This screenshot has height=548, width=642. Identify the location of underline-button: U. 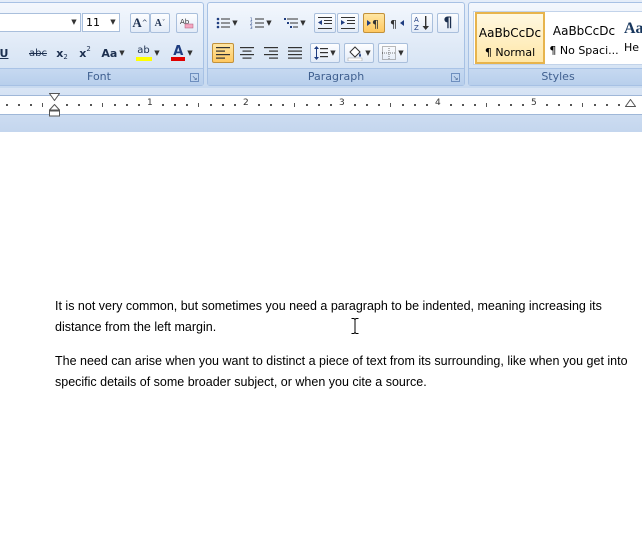
(5, 53).